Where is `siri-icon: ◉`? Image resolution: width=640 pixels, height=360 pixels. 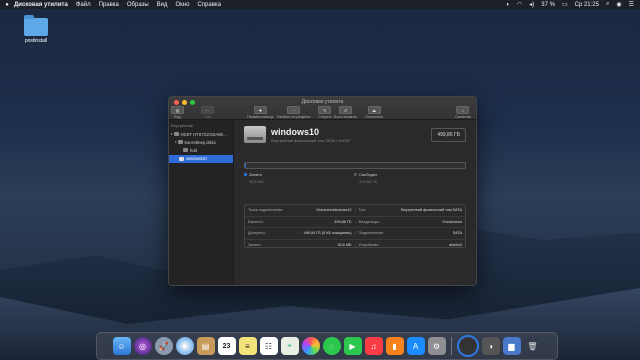
siri-icon: ◉ is located at coordinates (618, 4).